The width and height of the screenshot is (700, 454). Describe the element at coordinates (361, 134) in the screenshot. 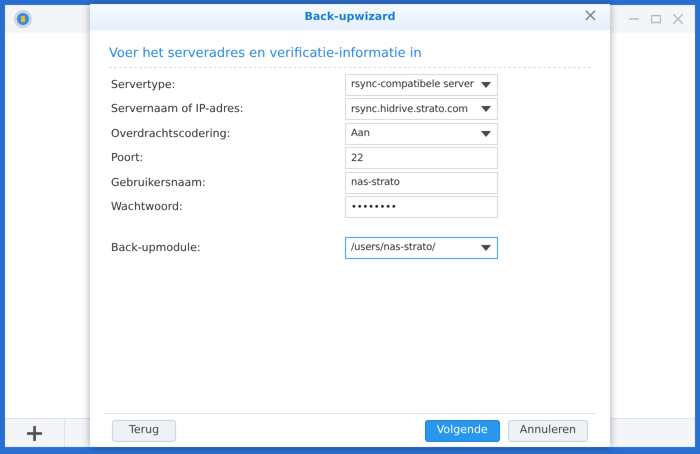

I see `field-value: Aan` at that location.